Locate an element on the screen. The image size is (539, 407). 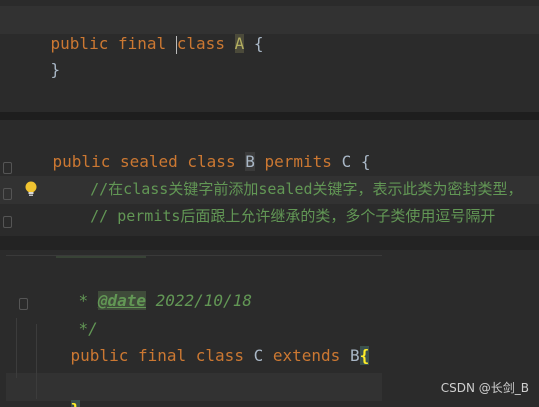
class-name: C is located at coordinates (258, 355).